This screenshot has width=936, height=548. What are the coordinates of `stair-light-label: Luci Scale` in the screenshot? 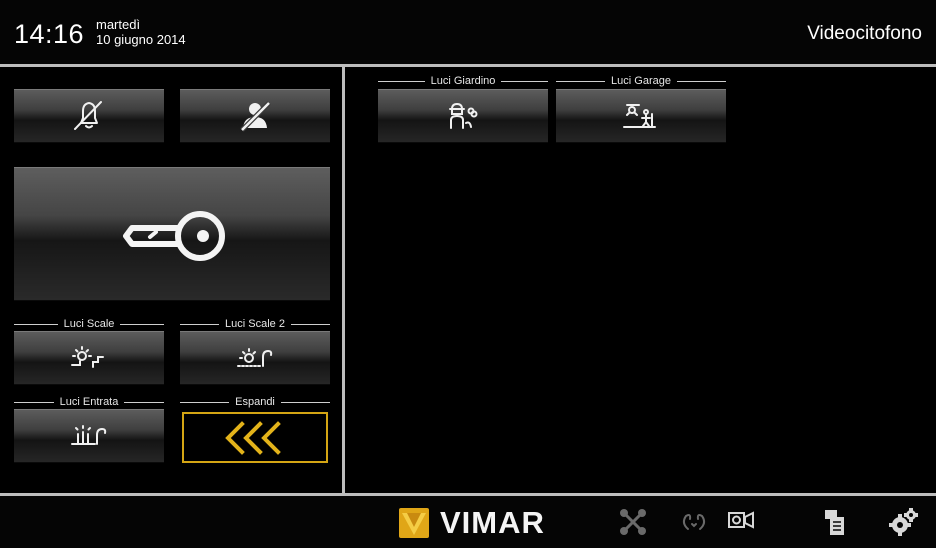 It's located at (89, 324).